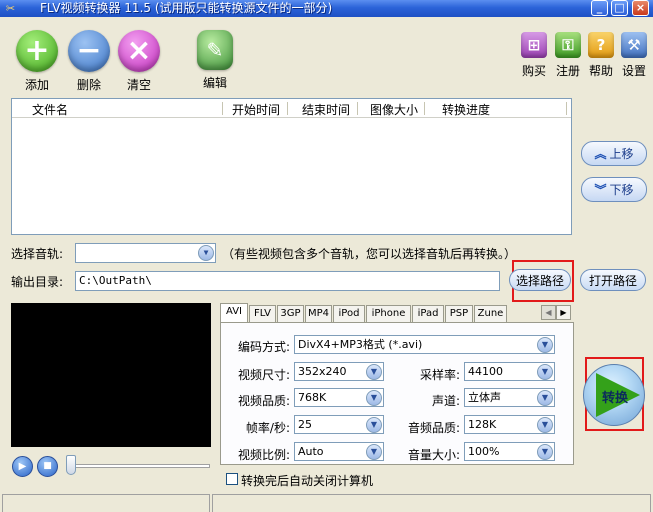 The width and height of the screenshot is (653, 512). What do you see at coordinates (433, 455) in the screenshot?
I see `volume-label: 音量大小:` at bounding box center [433, 455].